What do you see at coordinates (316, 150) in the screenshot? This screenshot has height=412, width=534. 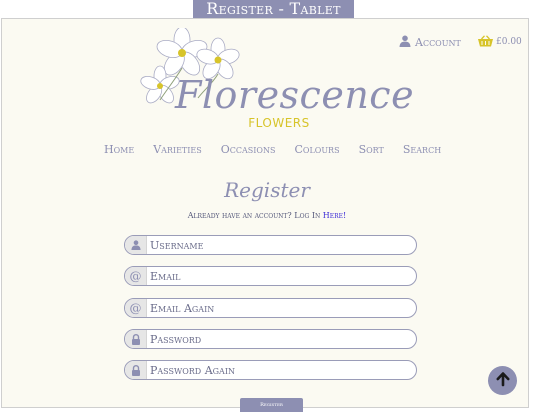 I see `nav-colours: Colours` at bounding box center [316, 150].